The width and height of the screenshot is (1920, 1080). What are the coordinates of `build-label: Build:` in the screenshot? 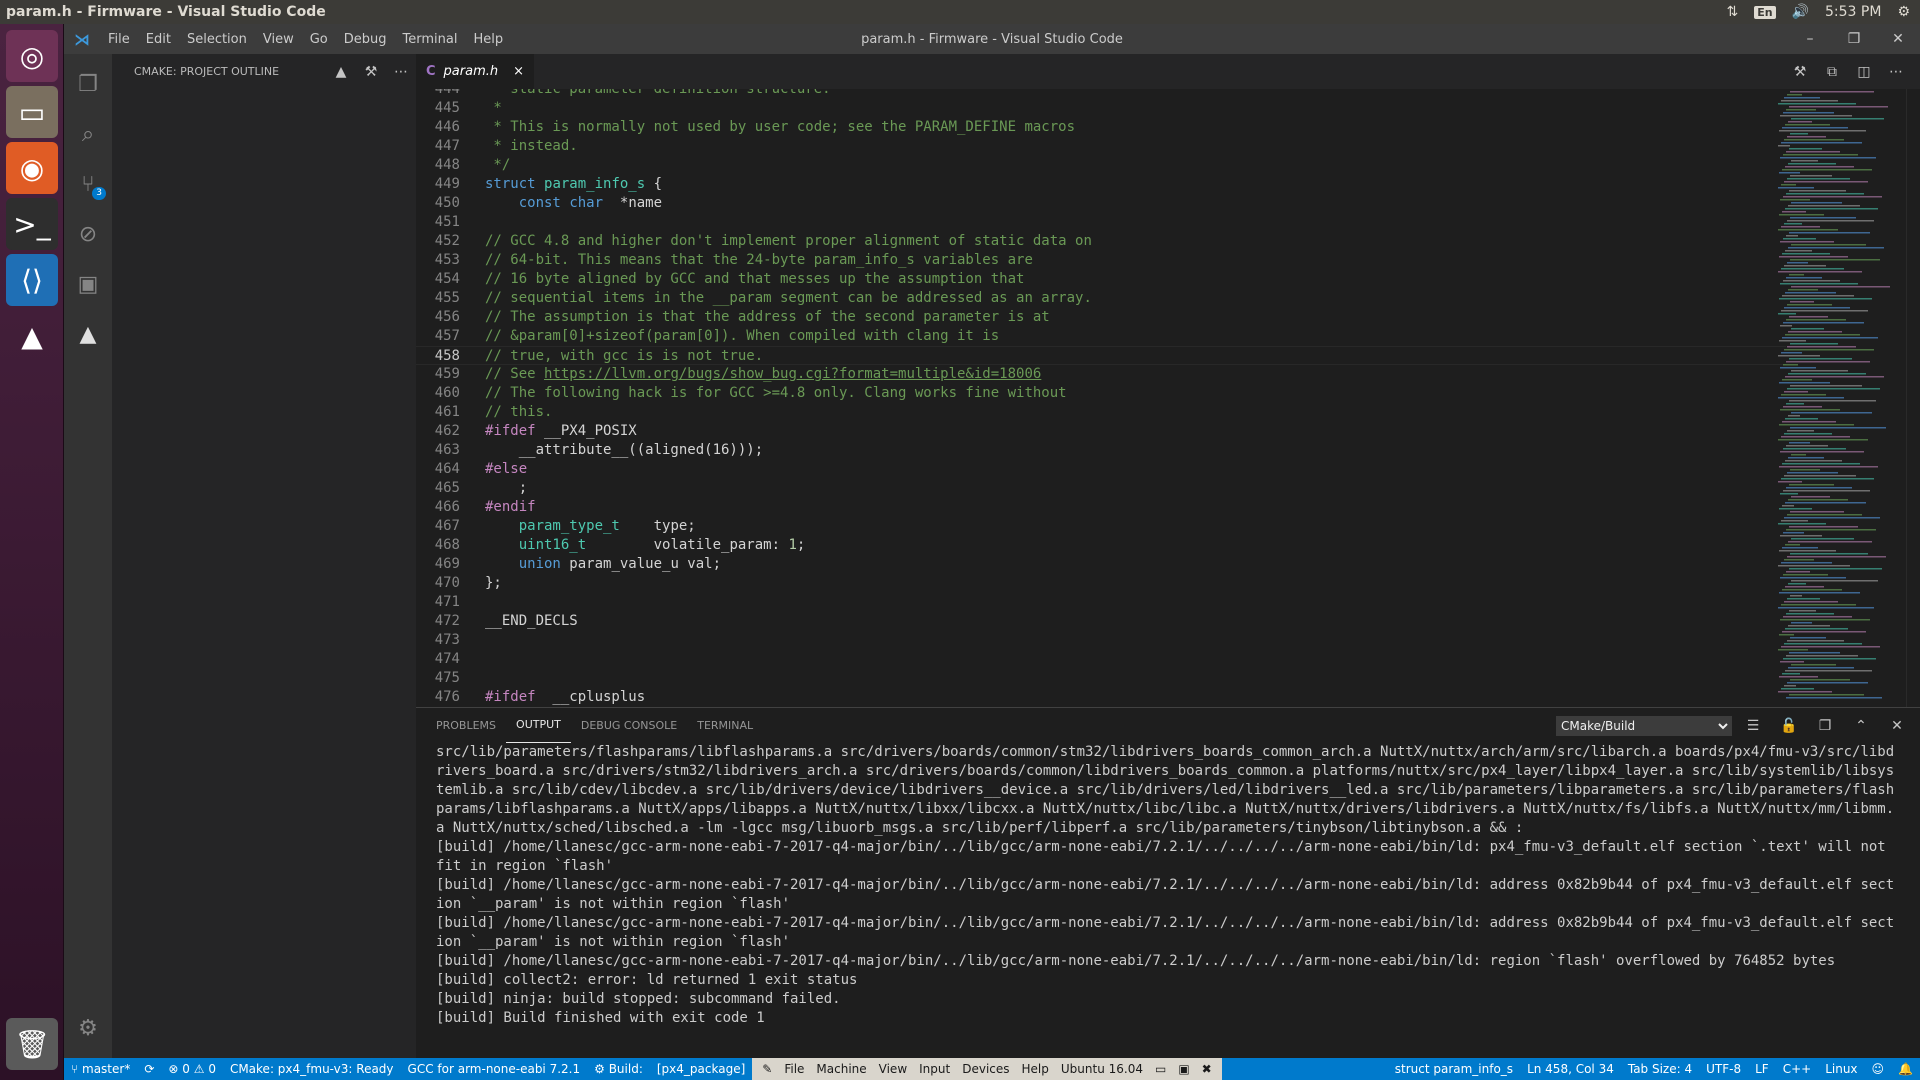 It's located at (625, 1069).